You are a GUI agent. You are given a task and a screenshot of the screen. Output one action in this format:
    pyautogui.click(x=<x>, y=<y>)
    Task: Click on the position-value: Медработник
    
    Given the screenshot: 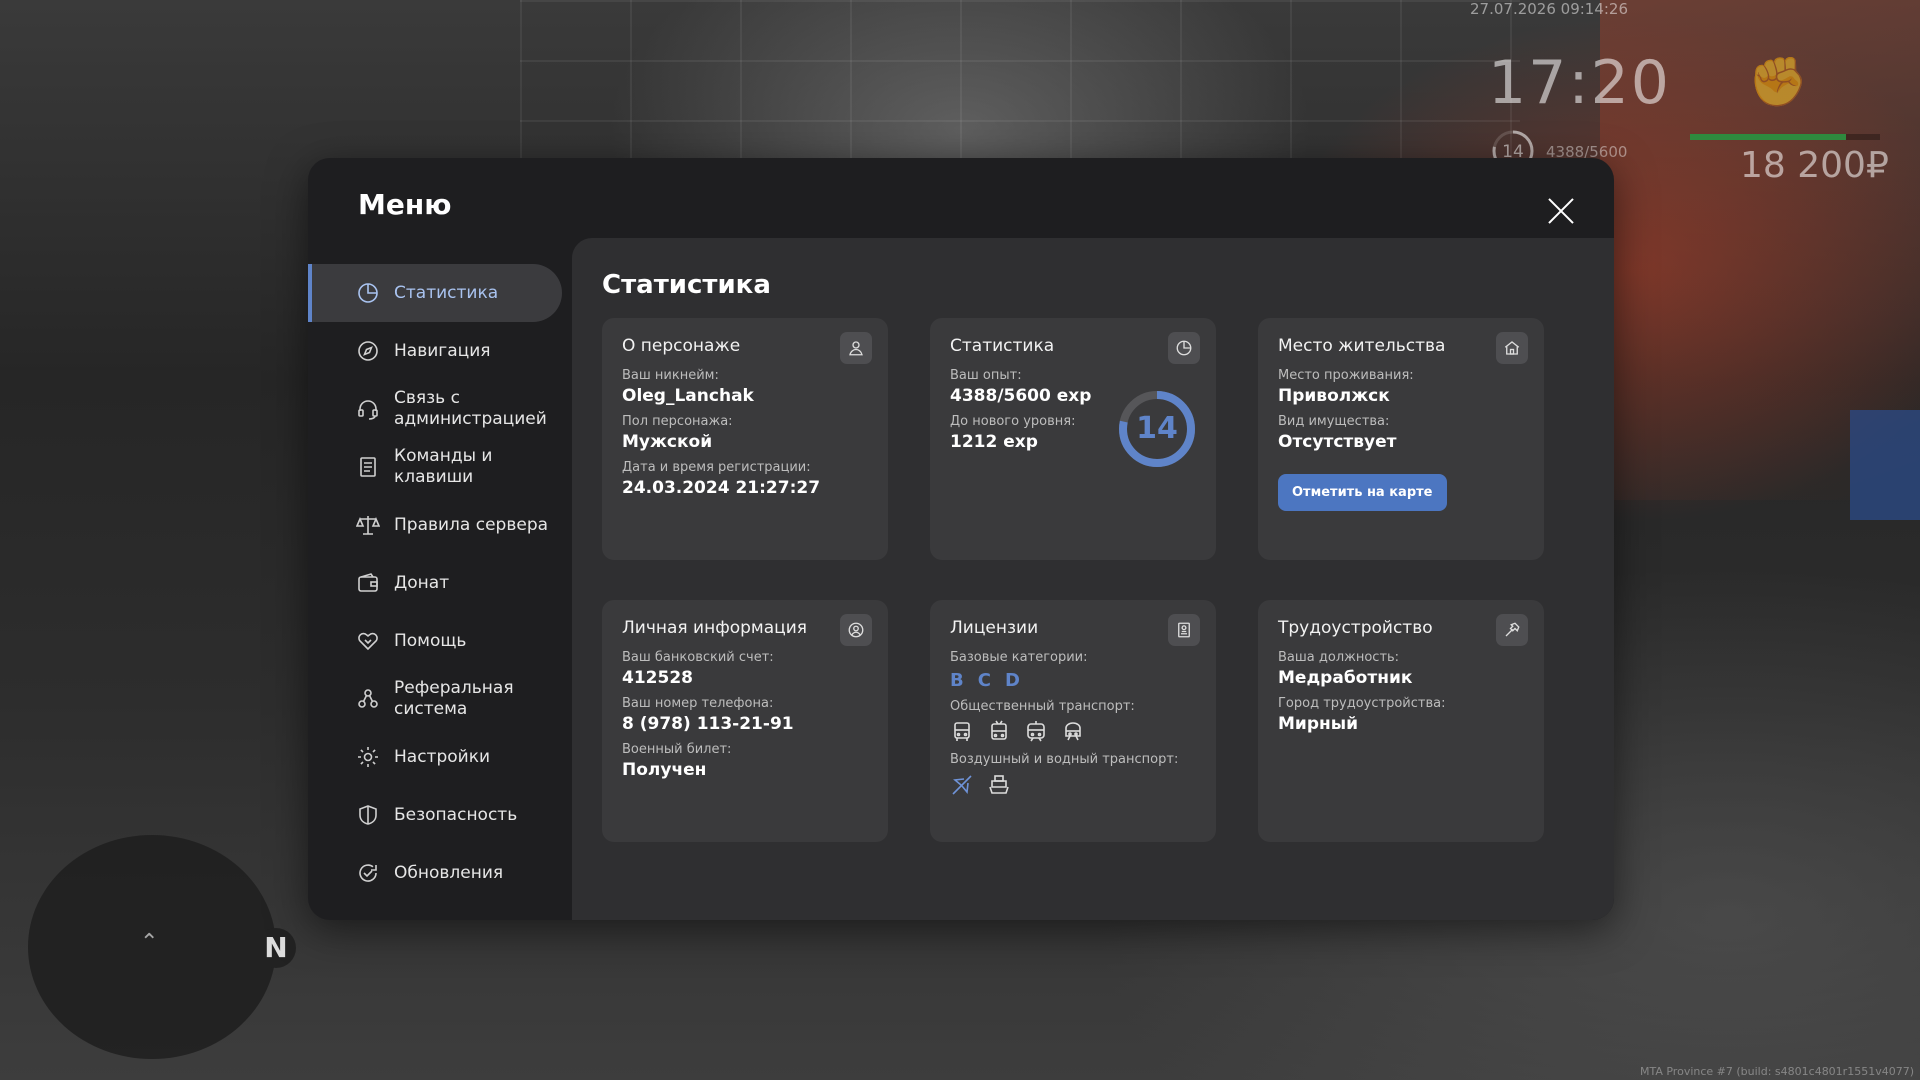 What is the action you would take?
    pyautogui.click(x=1345, y=678)
    